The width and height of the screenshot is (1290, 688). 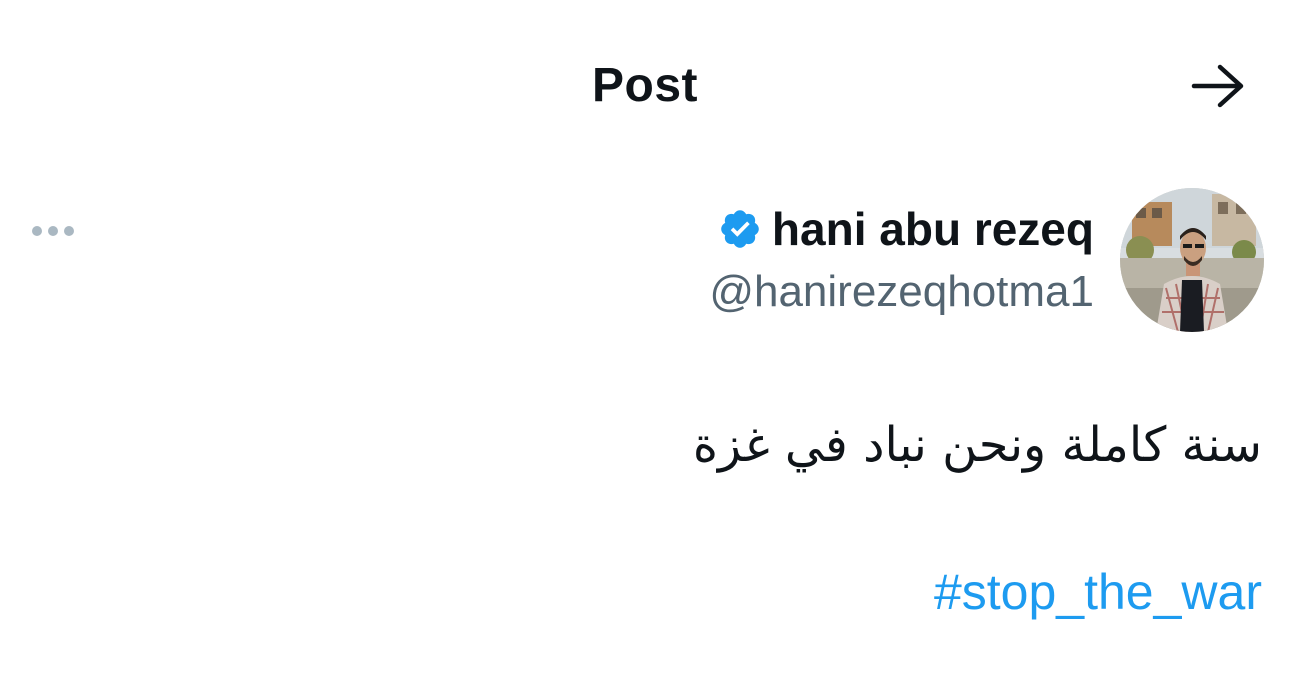 What do you see at coordinates (740, 229) in the screenshot?
I see `verified-badge-icon` at bounding box center [740, 229].